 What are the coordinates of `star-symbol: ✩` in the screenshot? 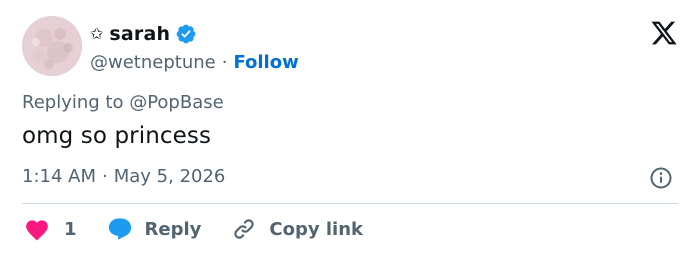 It's located at (97, 33).